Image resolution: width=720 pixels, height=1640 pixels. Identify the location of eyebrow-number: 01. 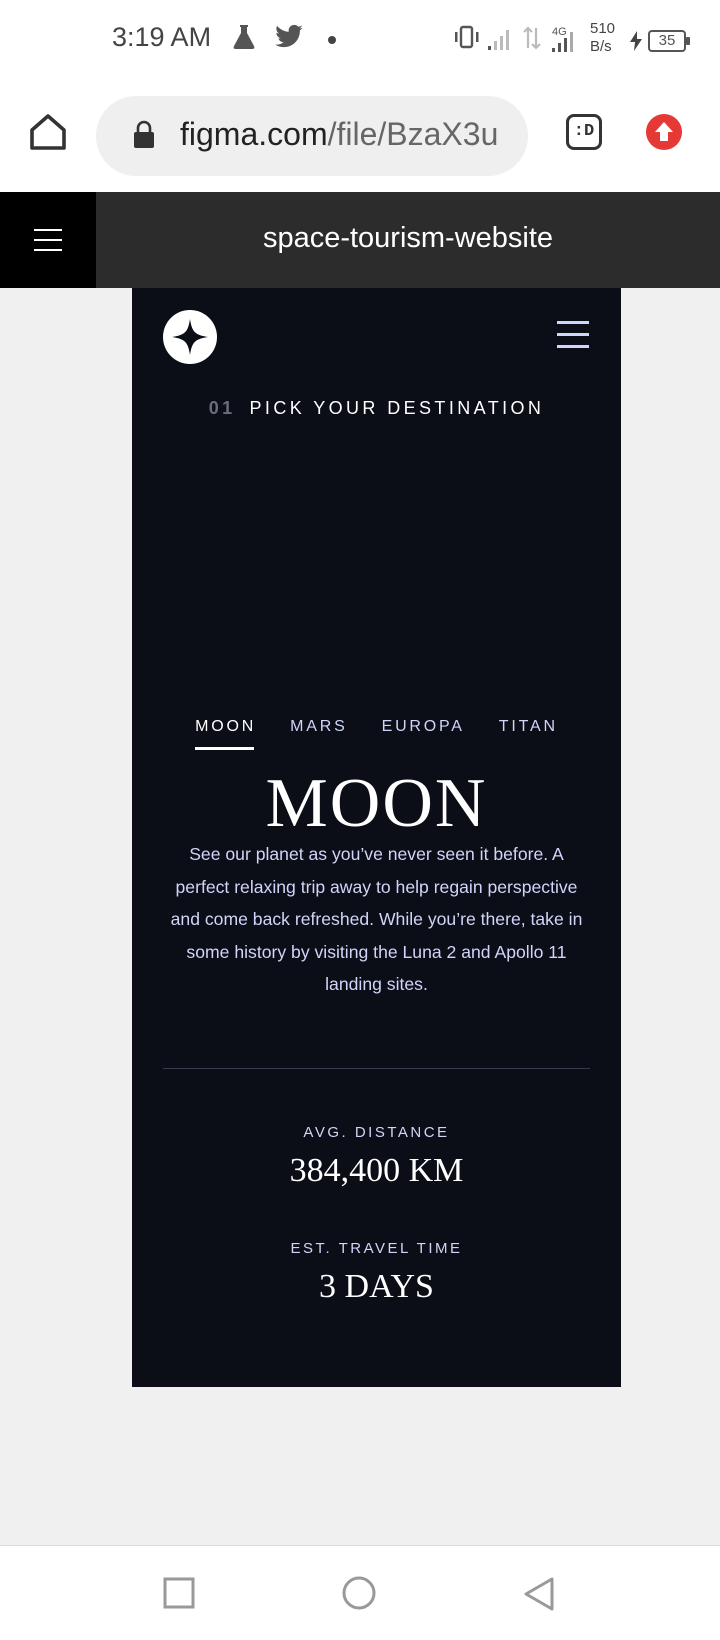
(222, 408).